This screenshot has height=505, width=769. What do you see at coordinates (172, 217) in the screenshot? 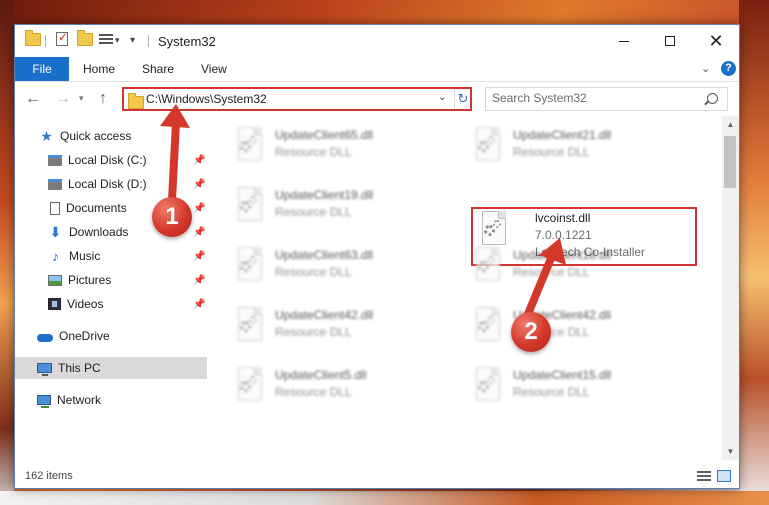
I see `callout-step-1: 1` at bounding box center [172, 217].